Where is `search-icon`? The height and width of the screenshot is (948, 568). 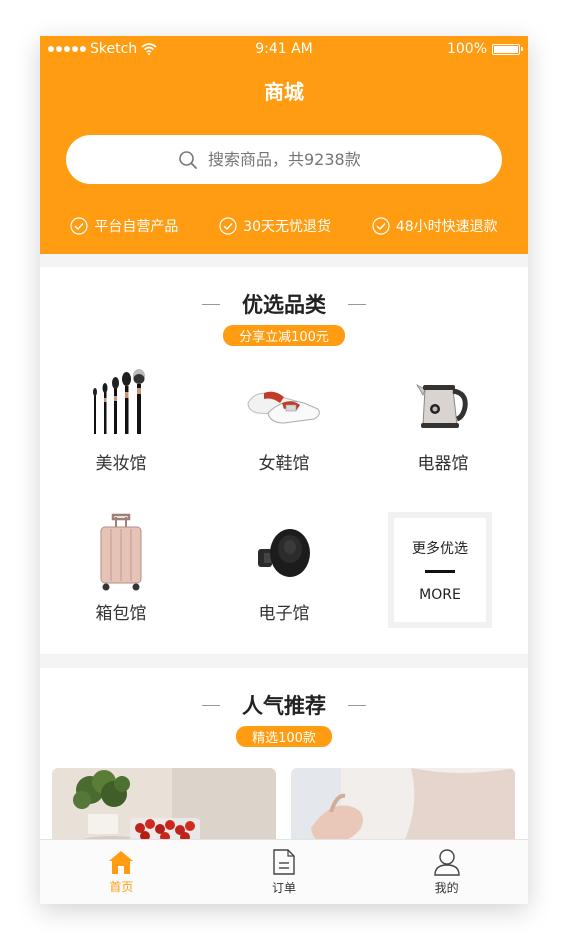
search-icon is located at coordinates (188, 159).